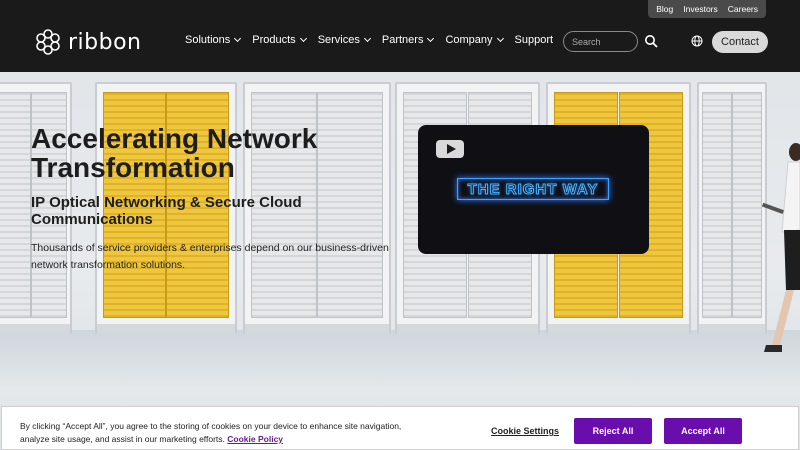  I want to click on utility-nav: Blog Investors Careers, so click(707, 9).